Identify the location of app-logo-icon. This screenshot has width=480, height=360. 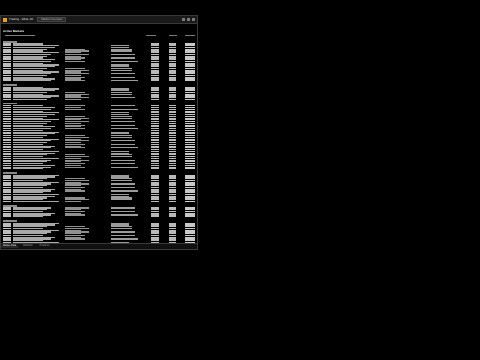
(5, 19).